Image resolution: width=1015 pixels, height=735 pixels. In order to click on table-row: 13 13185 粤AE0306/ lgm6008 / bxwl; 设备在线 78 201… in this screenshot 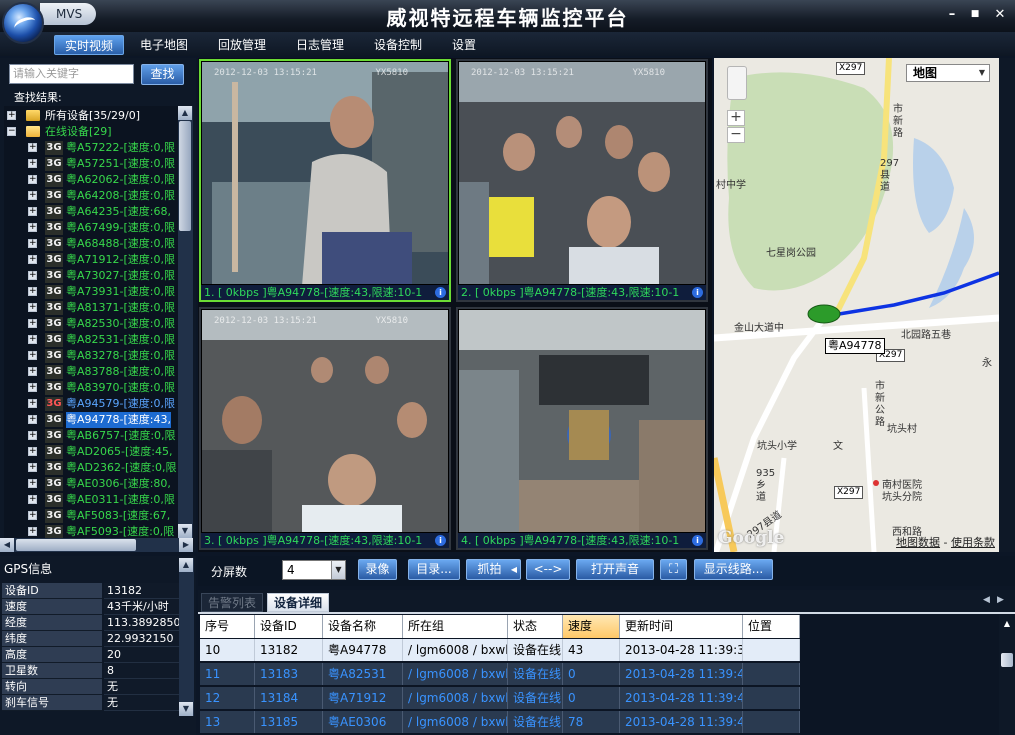, I will do `click(500, 722)`.